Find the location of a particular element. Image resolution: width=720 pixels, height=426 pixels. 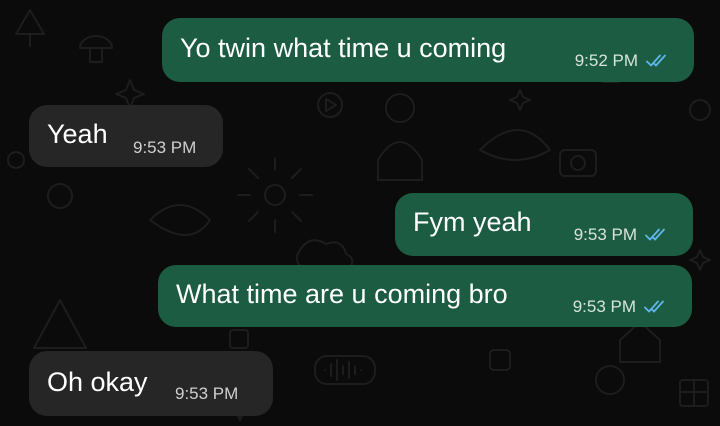

message-bubble-incoming: Oh okay 9:53 PM is located at coordinates (151, 383).